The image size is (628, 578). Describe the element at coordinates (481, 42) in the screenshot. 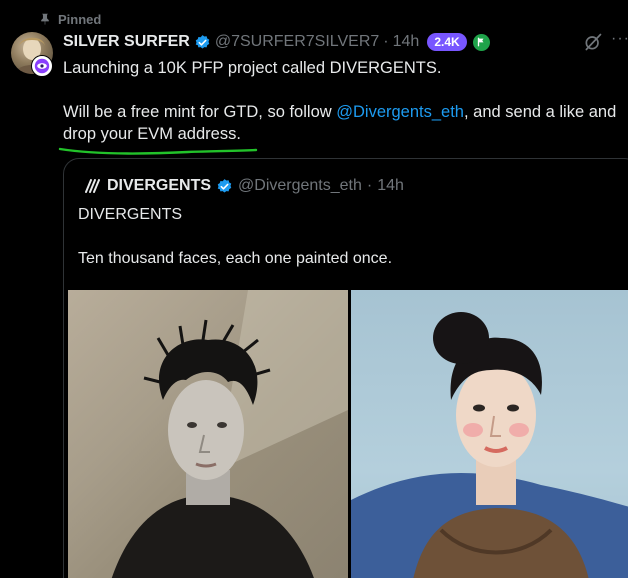

I see `flag-badge-icon` at that location.